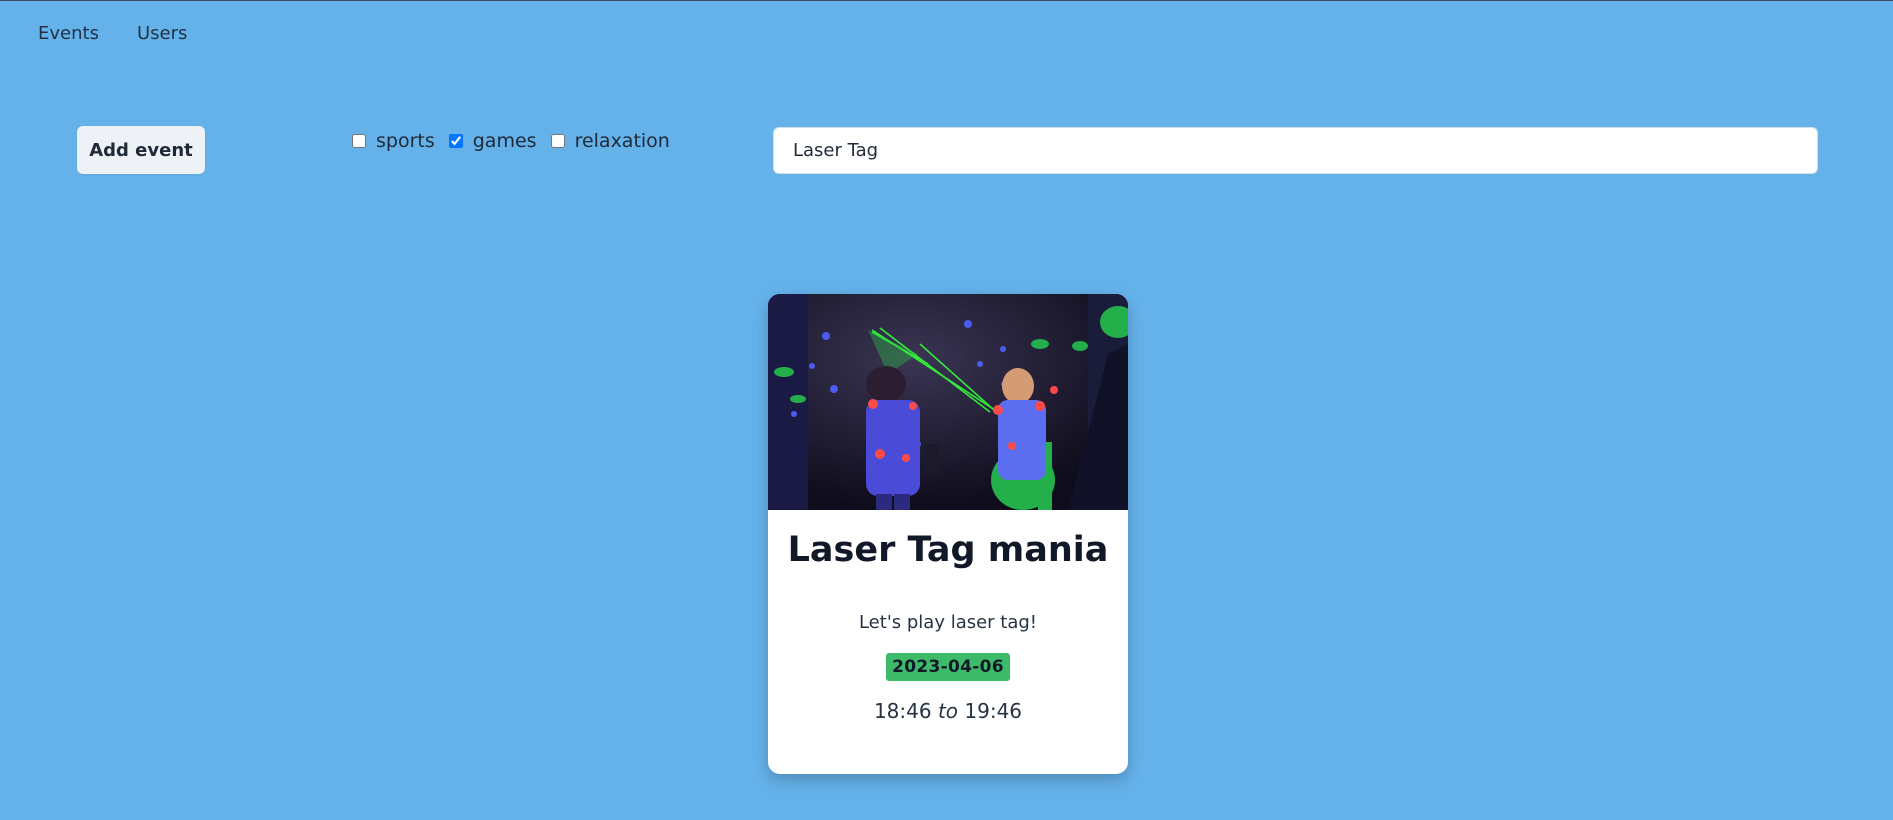 The width and height of the screenshot is (1893, 820). What do you see at coordinates (504, 141) in the screenshot?
I see `filter-label-games: games` at bounding box center [504, 141].